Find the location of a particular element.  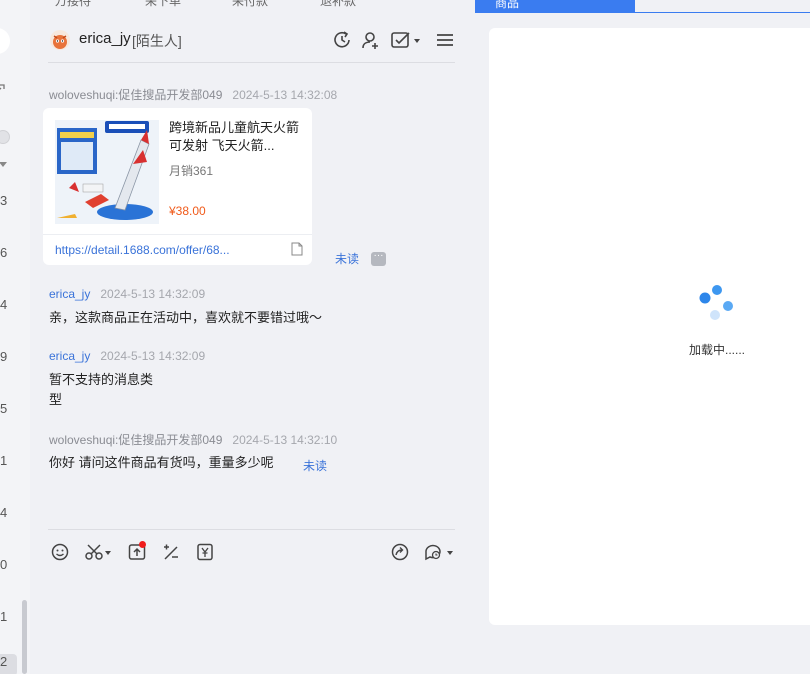

more-options-icon: ··· is located at coordinates (378, 258).